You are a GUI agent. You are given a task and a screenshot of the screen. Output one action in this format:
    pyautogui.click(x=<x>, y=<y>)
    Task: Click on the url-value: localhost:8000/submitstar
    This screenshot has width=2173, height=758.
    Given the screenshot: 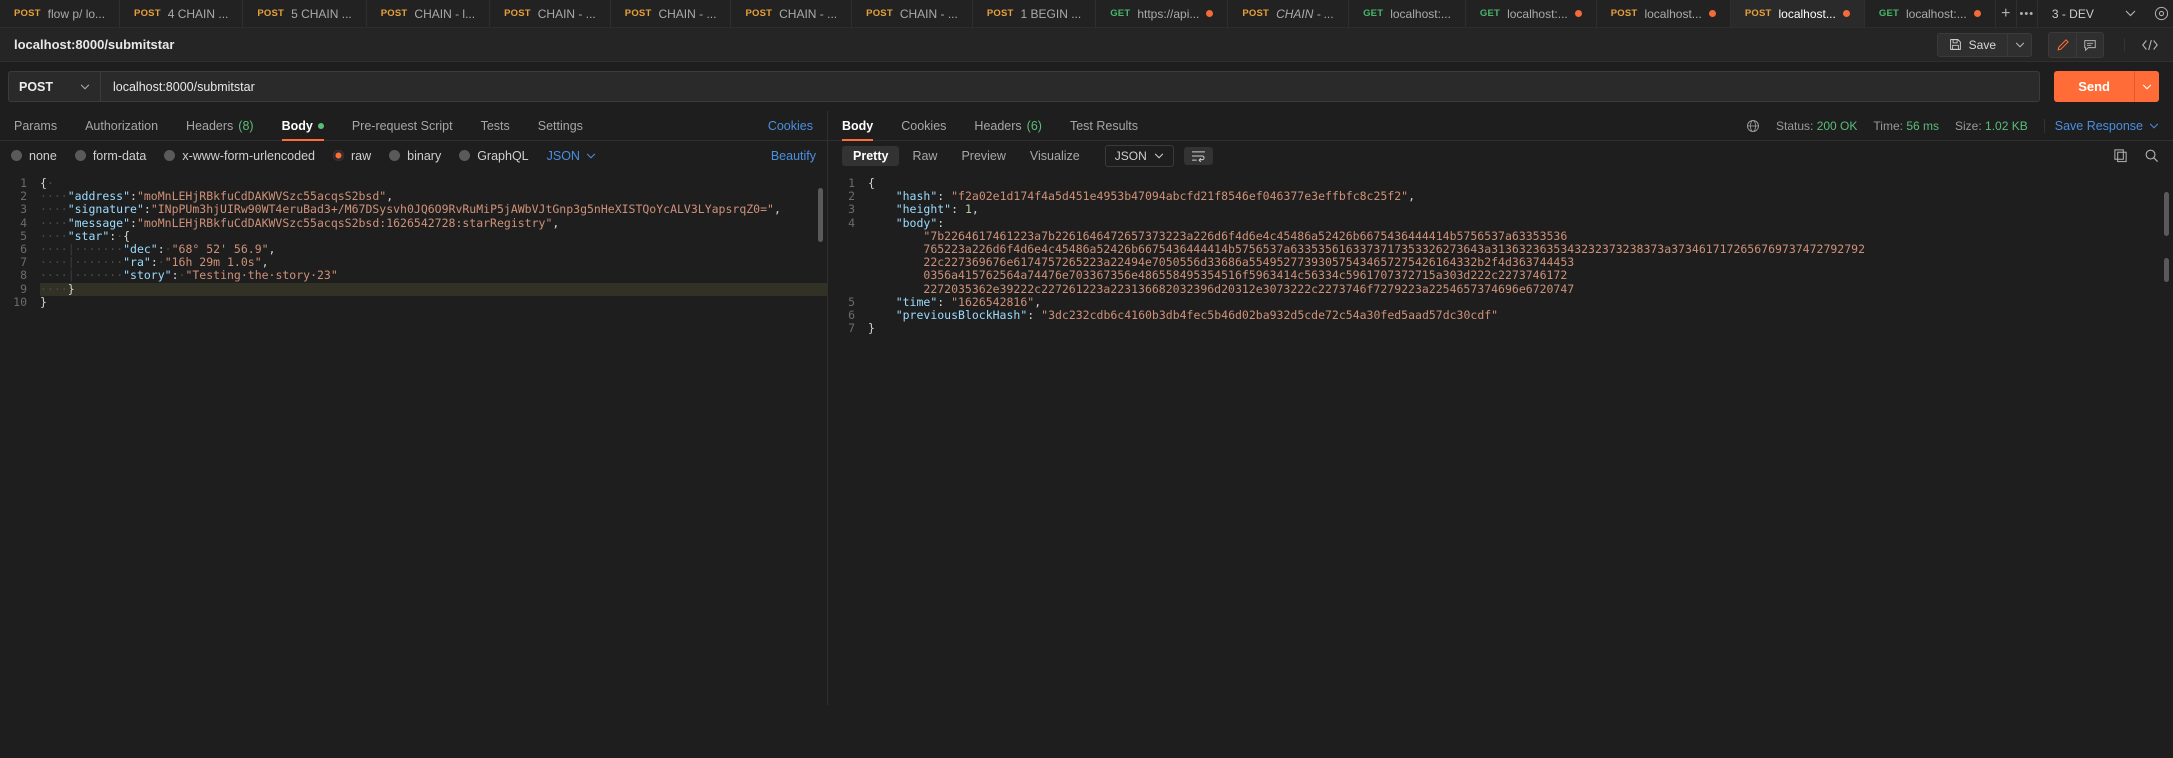 What is the action you would take?
    pyautogui.click(x=184, y=86)
    